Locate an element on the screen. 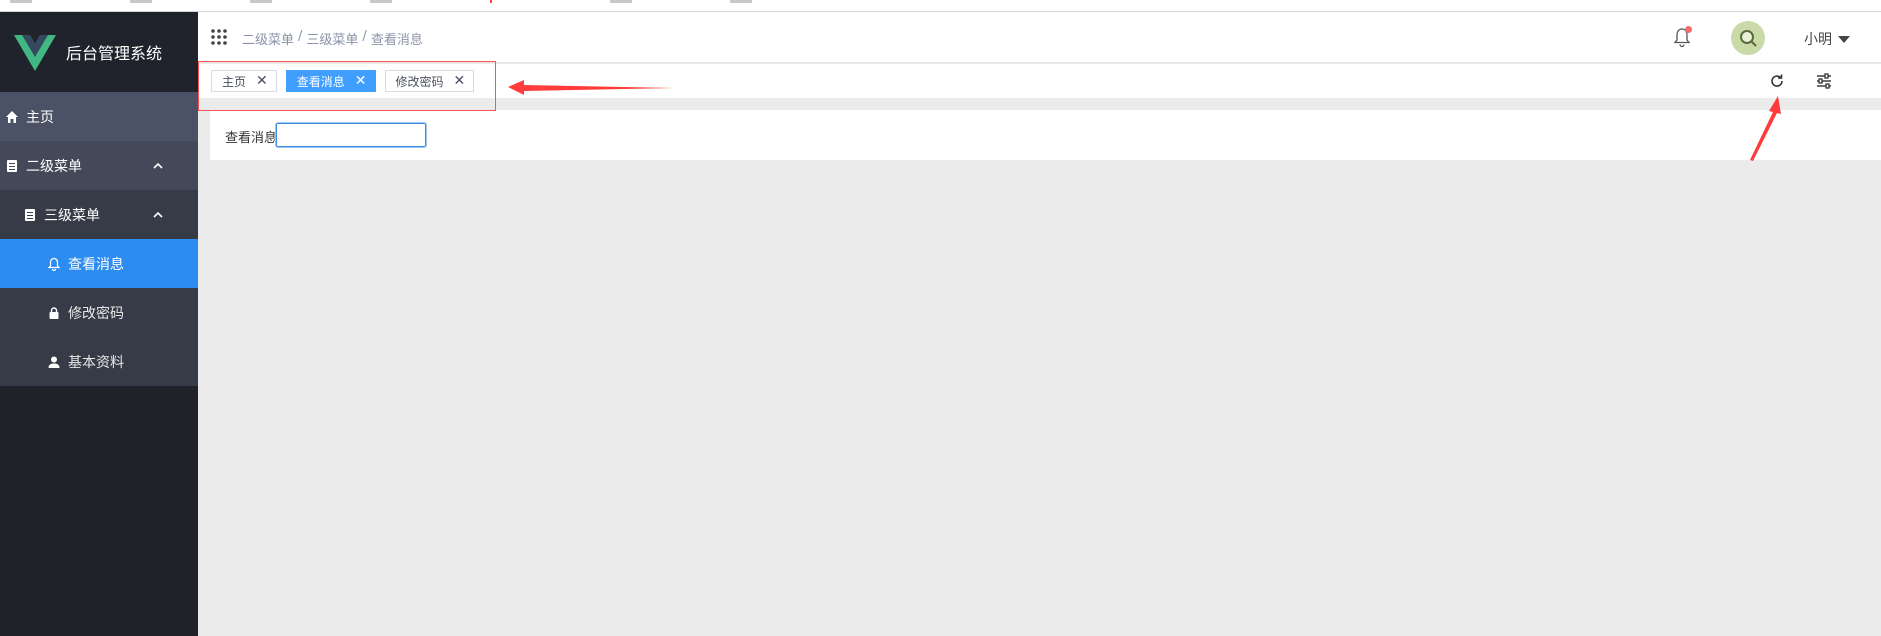  avatar is located at coordinates (1748, 38).